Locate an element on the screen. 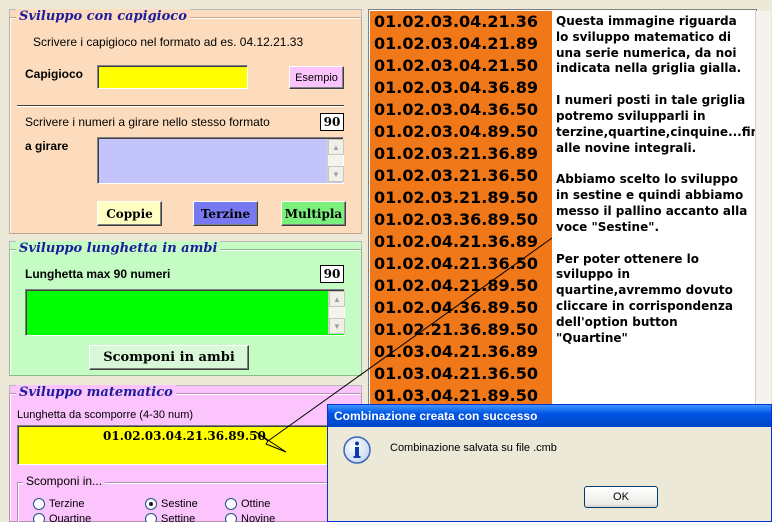 The image size is (772, 522). numbers-textarea is located at coordinates (220, 160).